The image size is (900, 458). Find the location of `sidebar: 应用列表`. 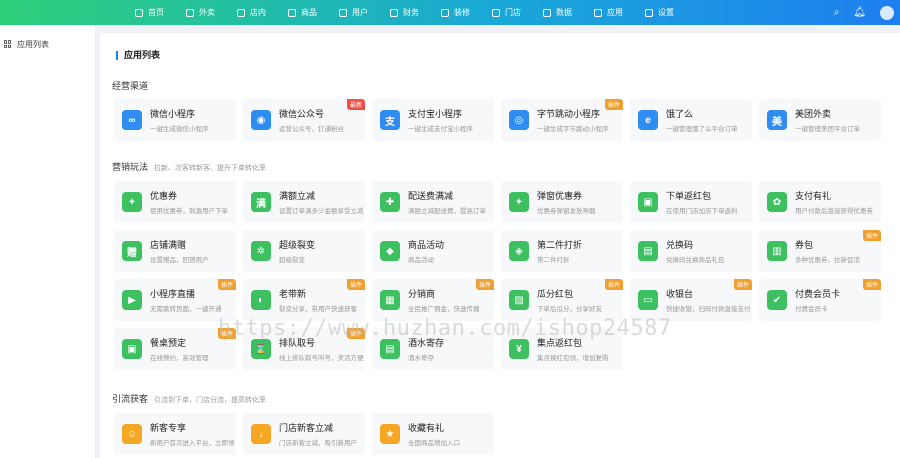

sidebar: 应用列表 is located at coordinates (48, 241).